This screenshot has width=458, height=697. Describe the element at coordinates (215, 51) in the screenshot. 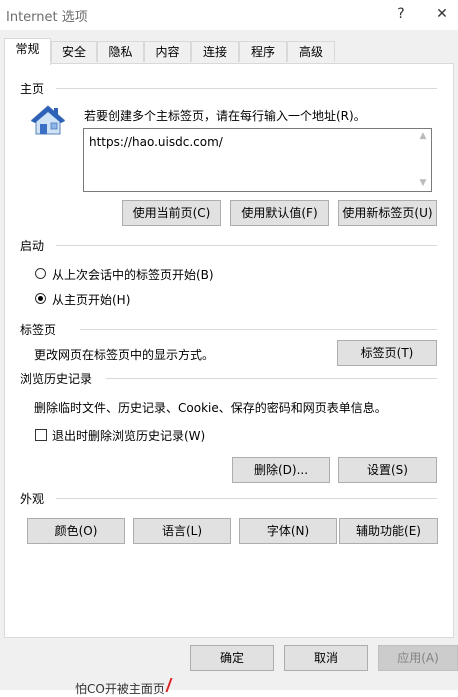

I see `tab-connections: 连接` at that location.